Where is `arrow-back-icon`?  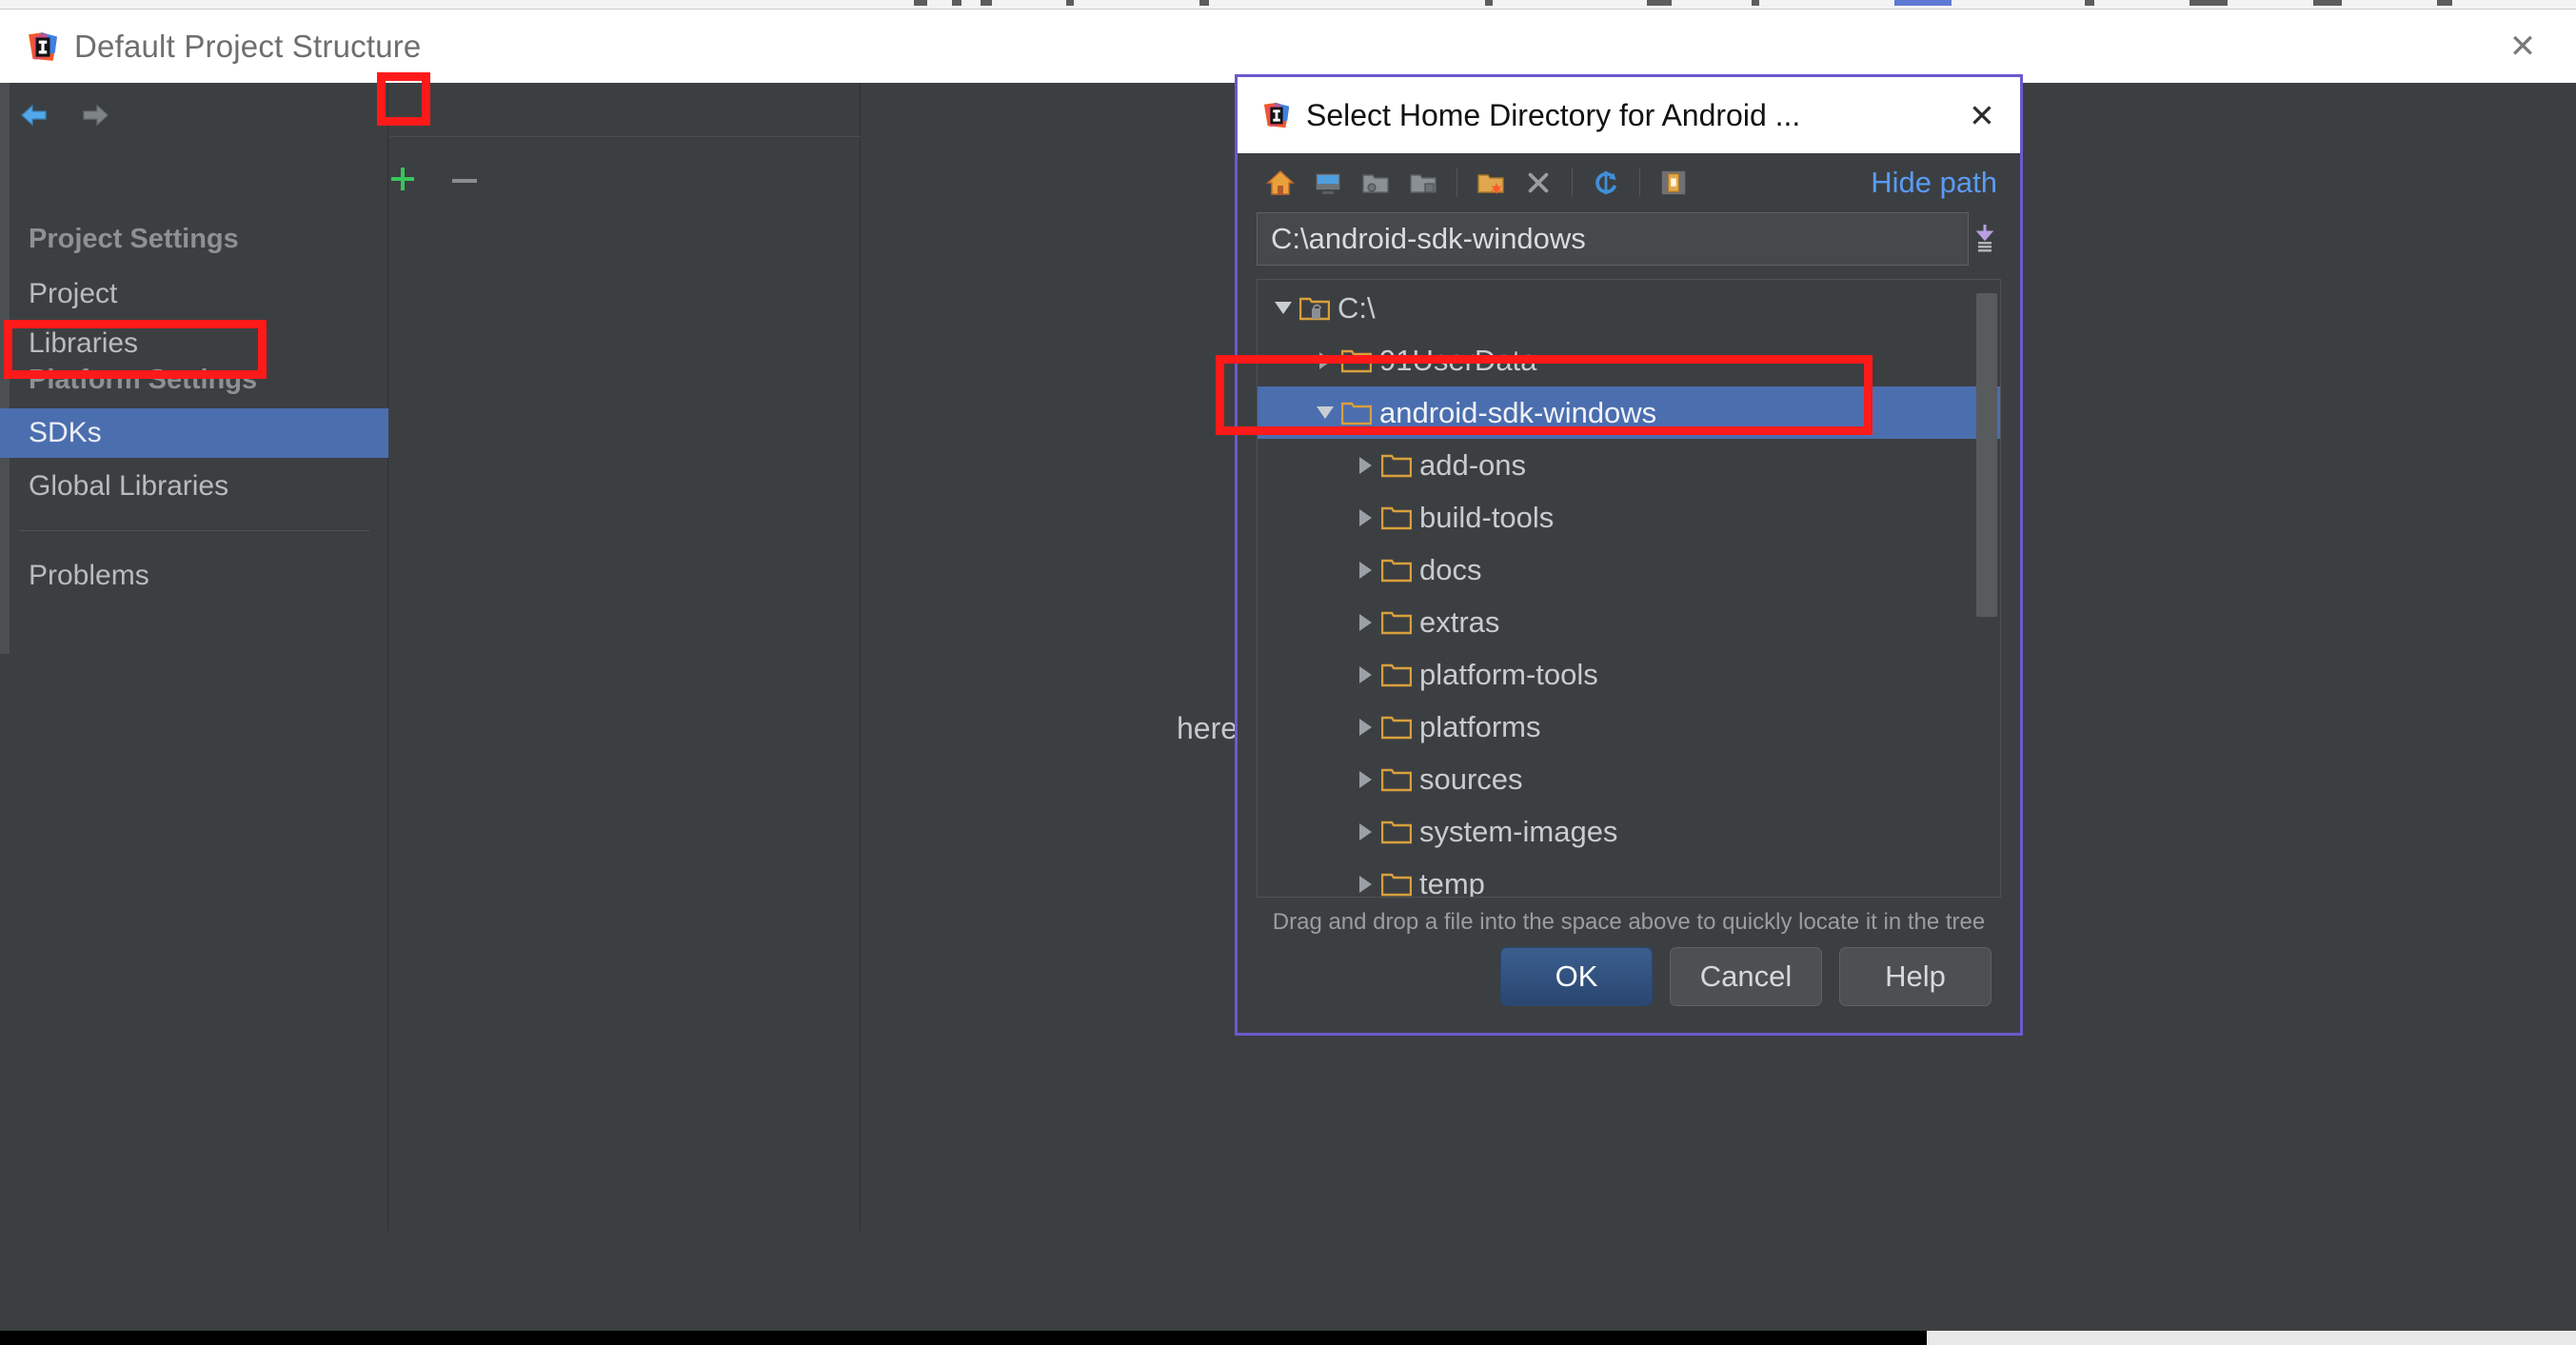
arrow-back-icon is located at coordinates (34, 115).